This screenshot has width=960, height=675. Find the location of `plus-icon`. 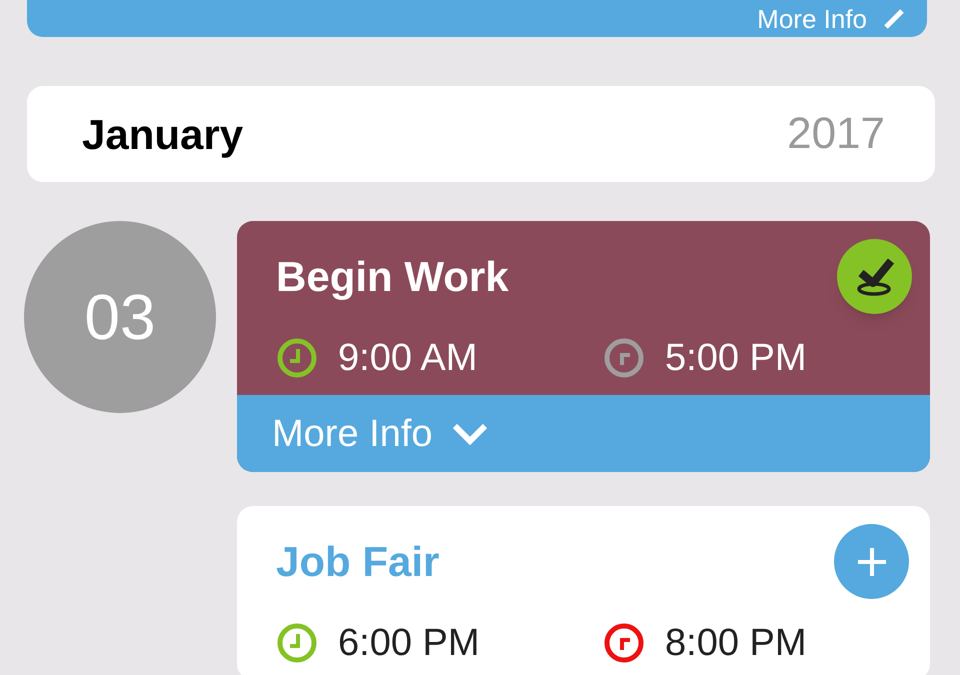

plus-icon is located at coordinates (872, 562).